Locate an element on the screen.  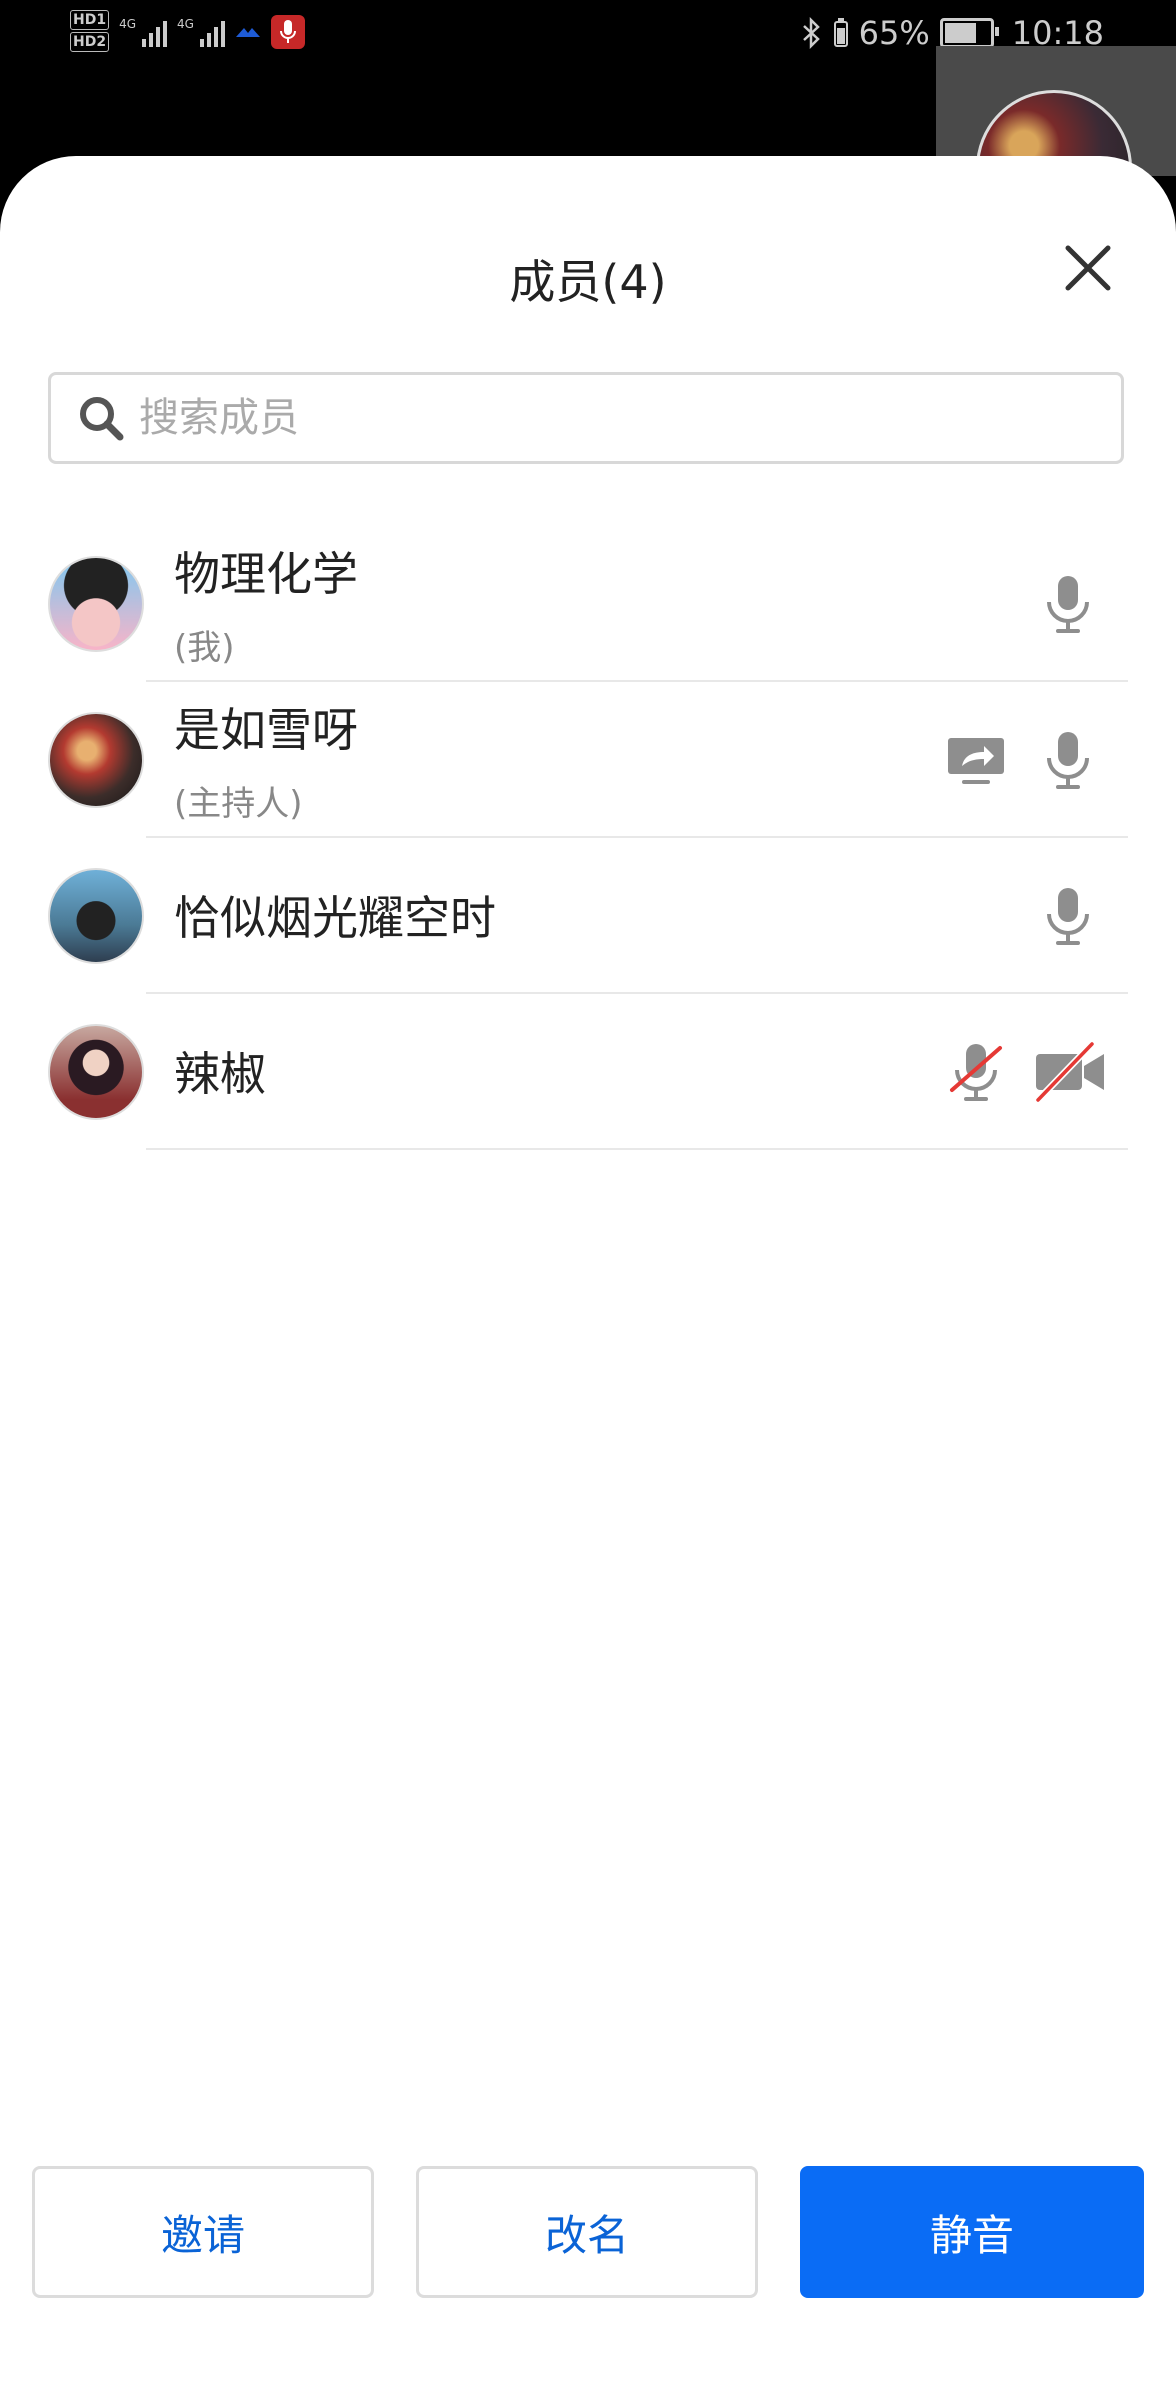
hd1-label: HD1 is located at coordinates (90, 20).